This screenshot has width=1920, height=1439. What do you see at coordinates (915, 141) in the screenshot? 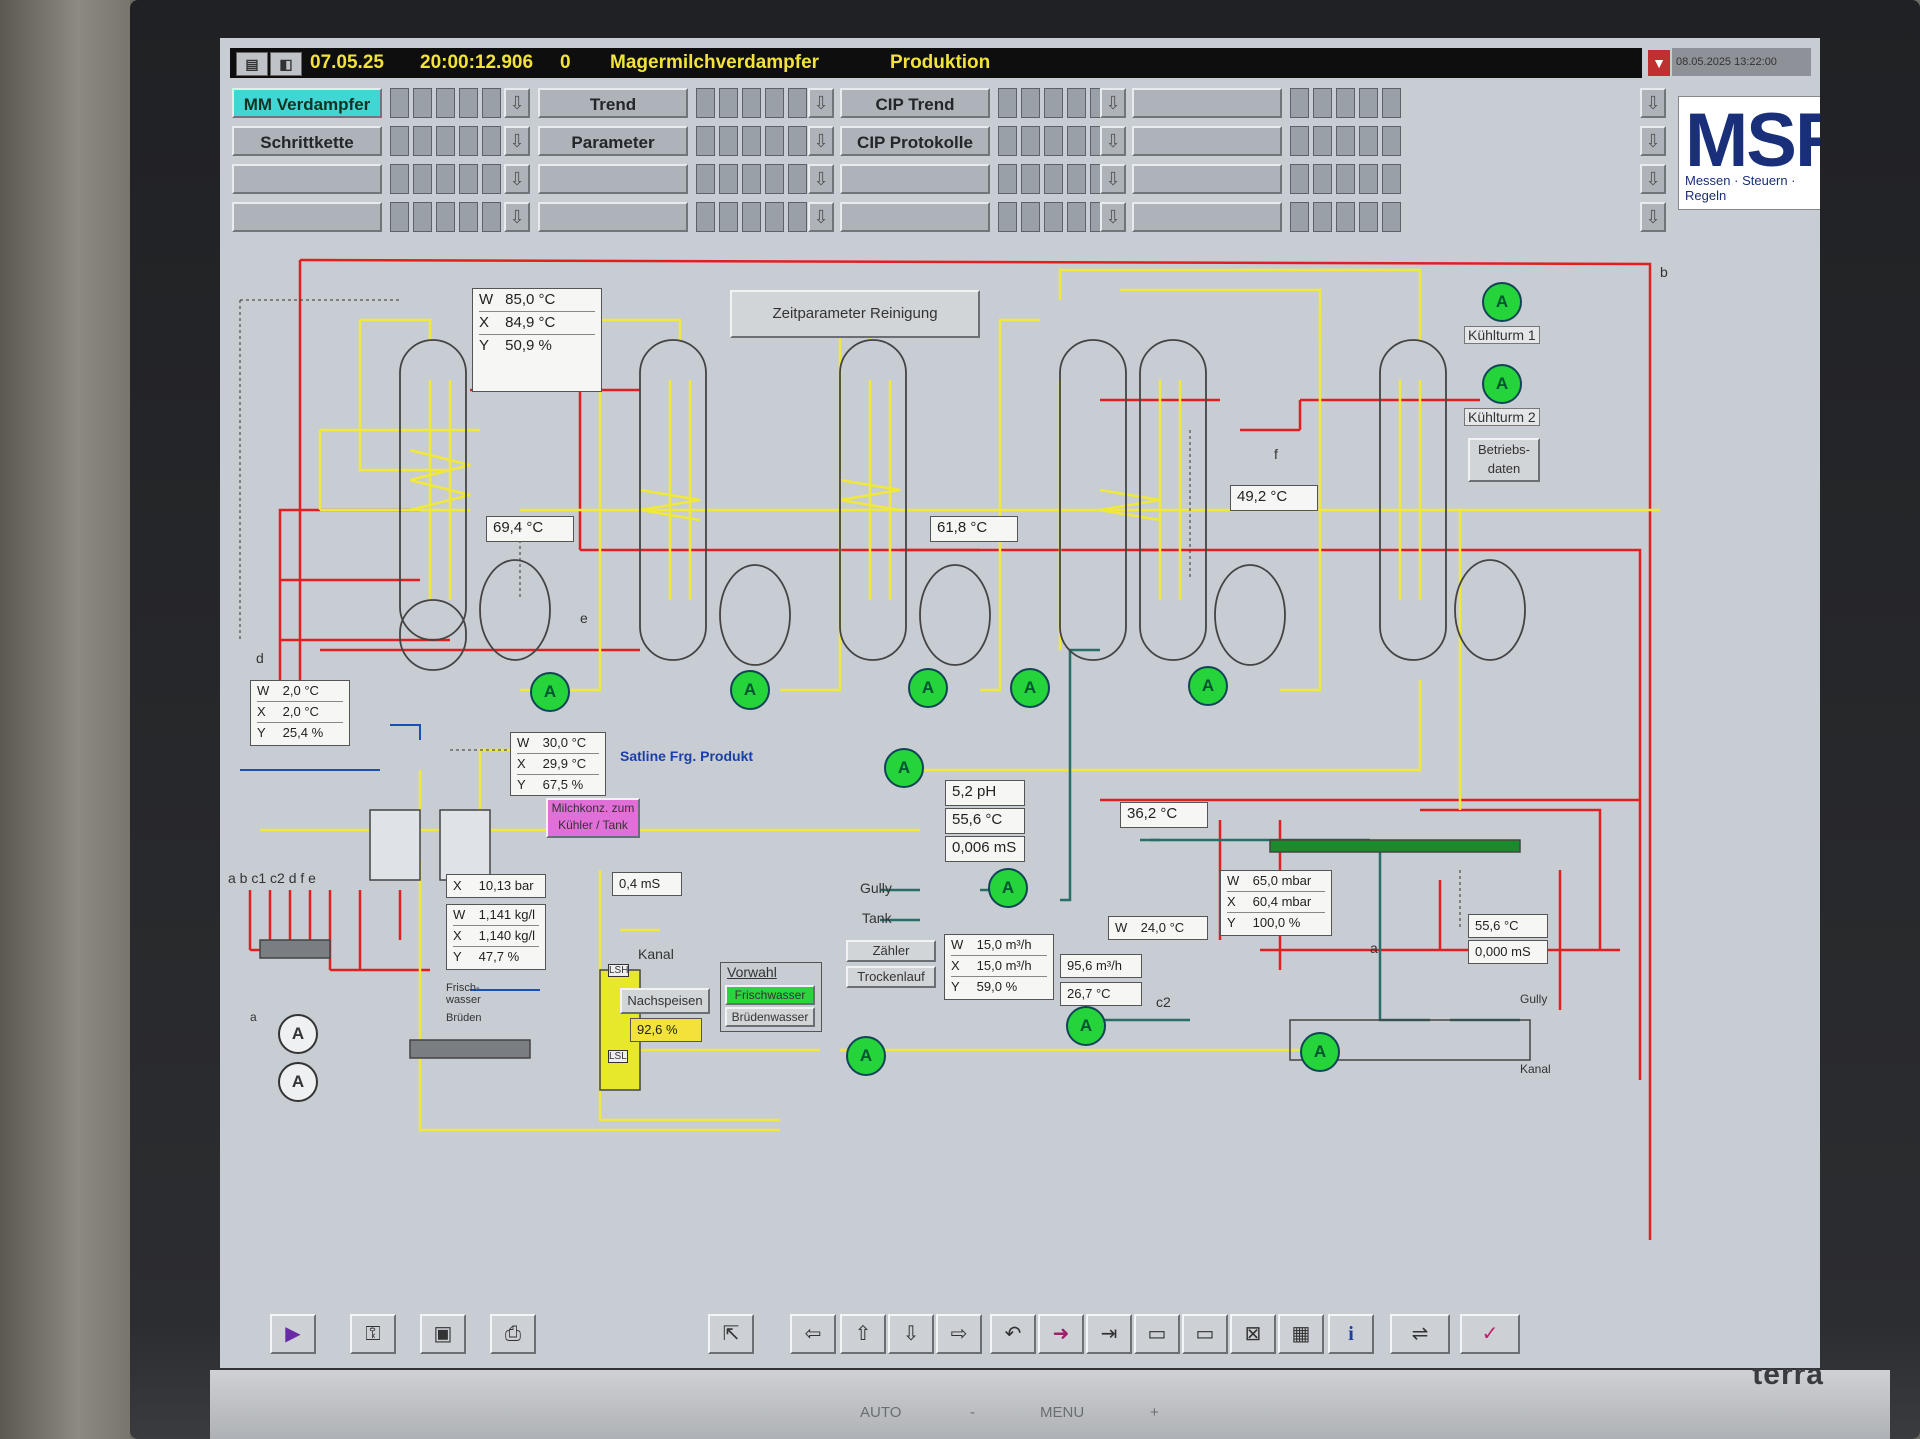
I see `nav-cip-protokolle: CIP Protokolle` at bounding box center [915, 141].